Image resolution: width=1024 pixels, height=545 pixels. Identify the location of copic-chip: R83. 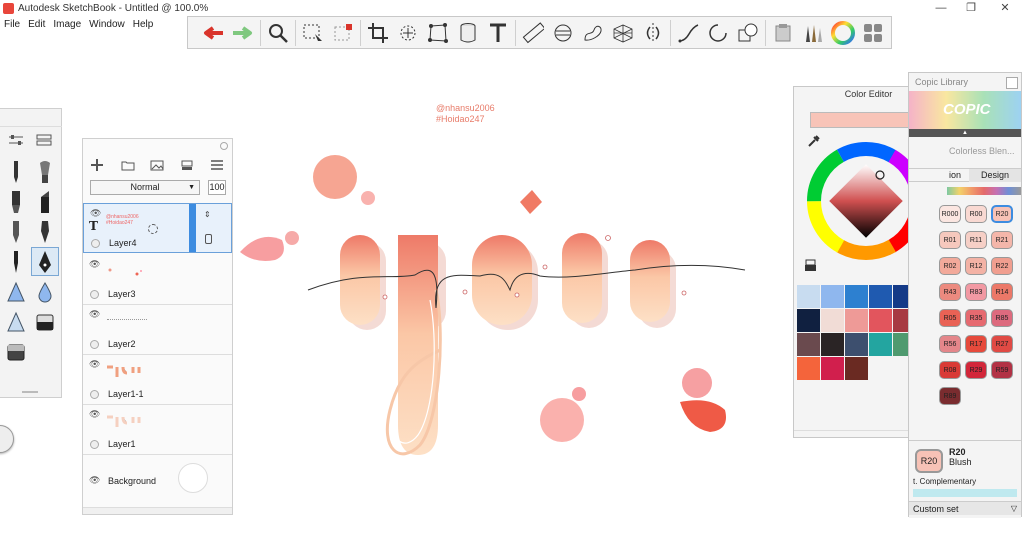
(976, 292).